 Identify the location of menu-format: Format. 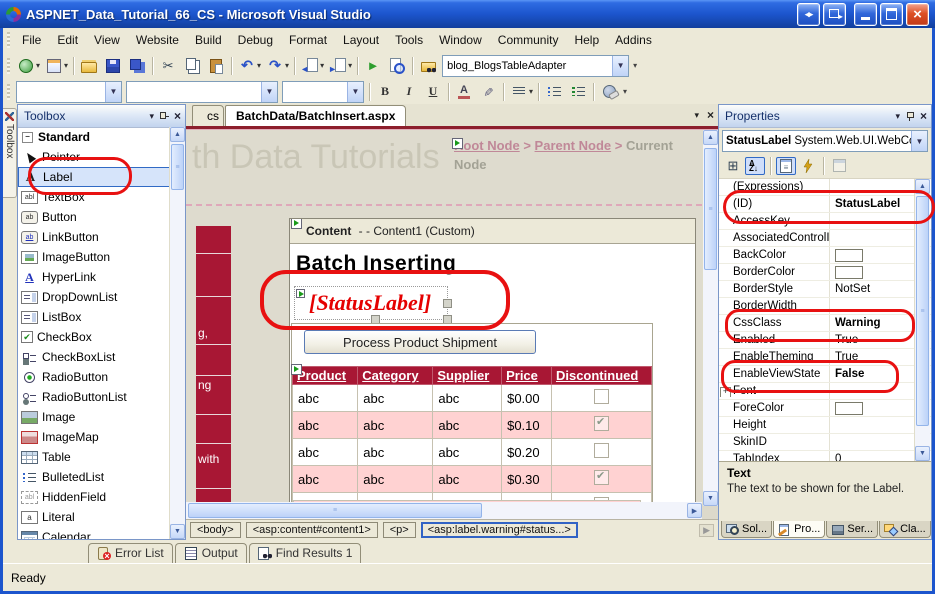
(308, 40).